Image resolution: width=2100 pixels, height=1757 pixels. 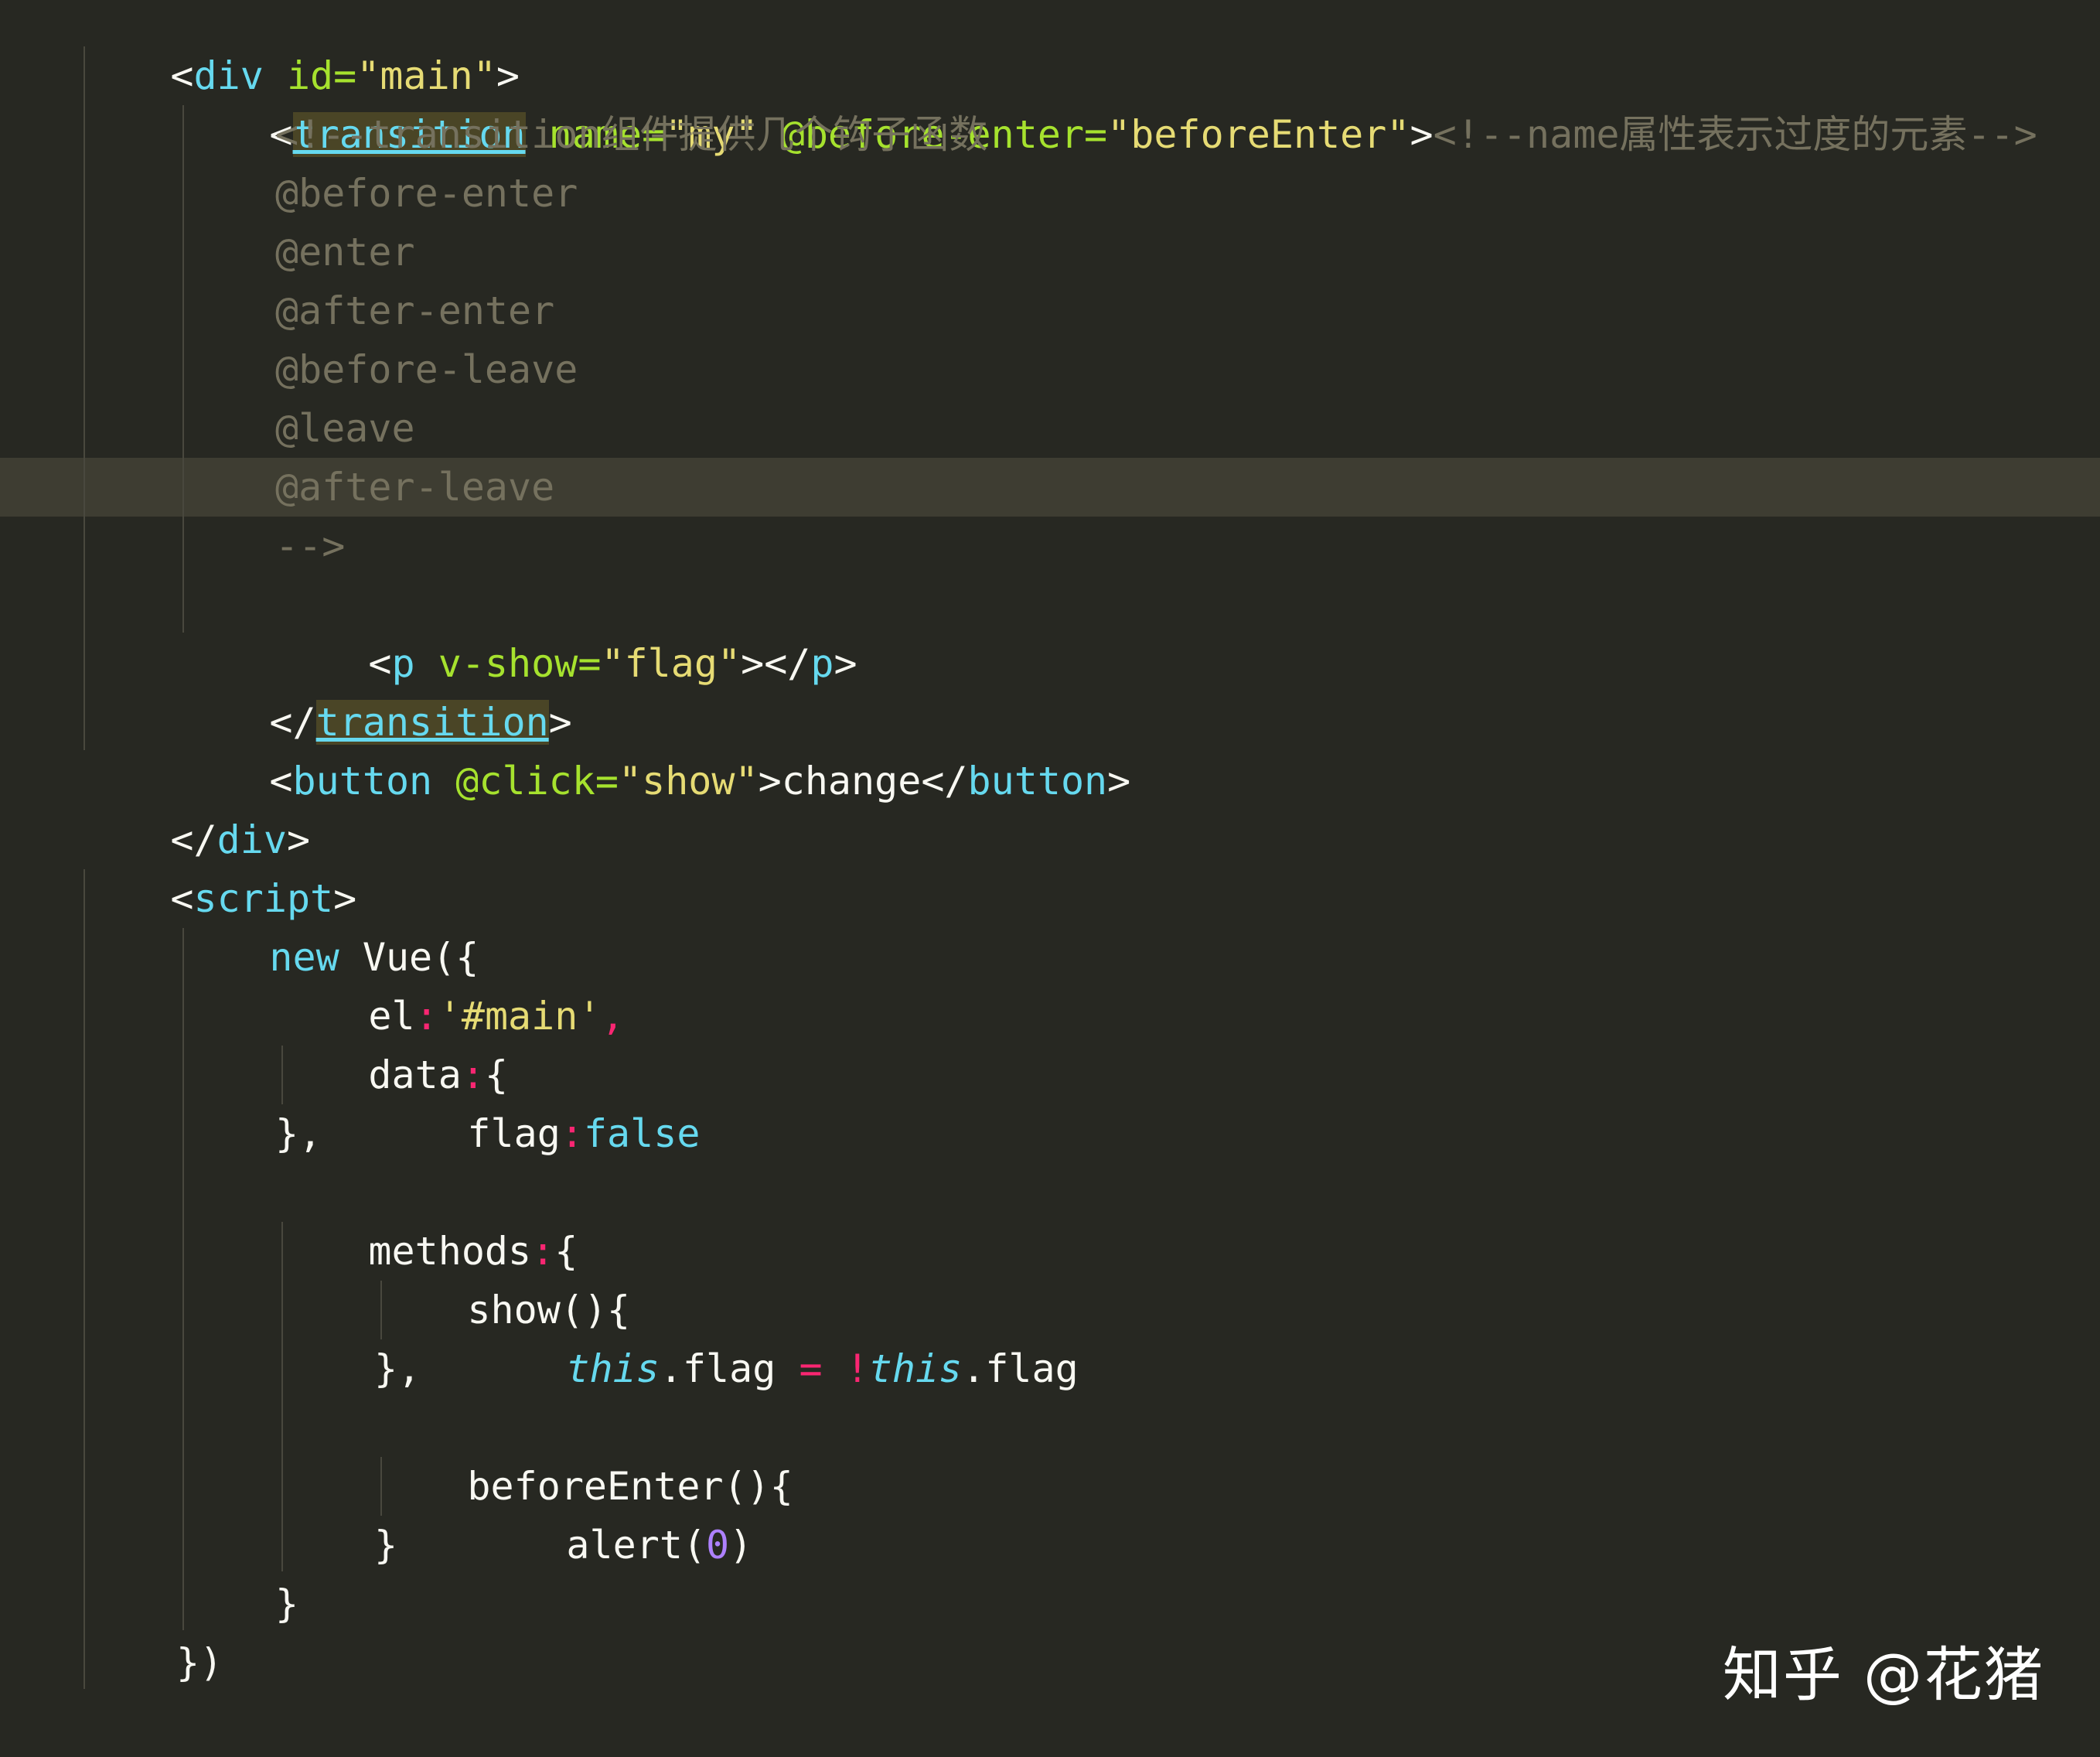 I want to click on code-line: }), so click(x=199, y=1662).